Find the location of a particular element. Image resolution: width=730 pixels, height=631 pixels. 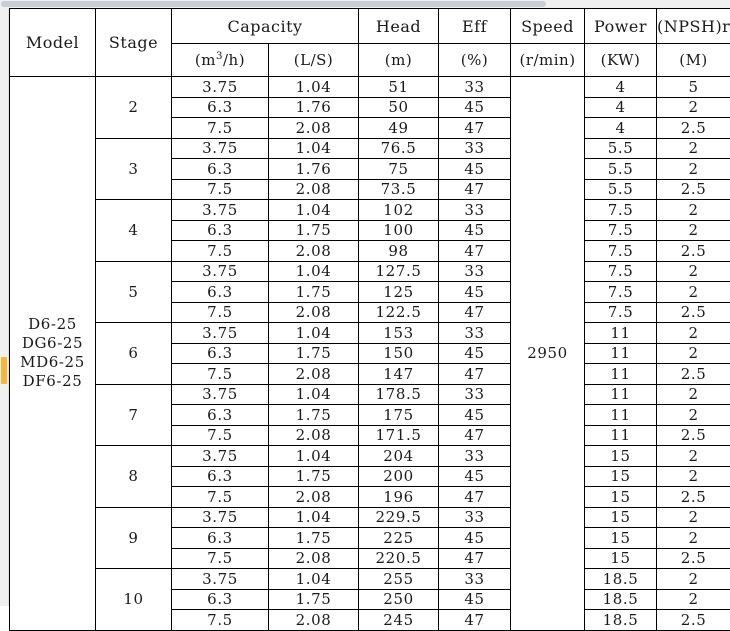

head-cell: 100 is located at coordinates (399, 230).